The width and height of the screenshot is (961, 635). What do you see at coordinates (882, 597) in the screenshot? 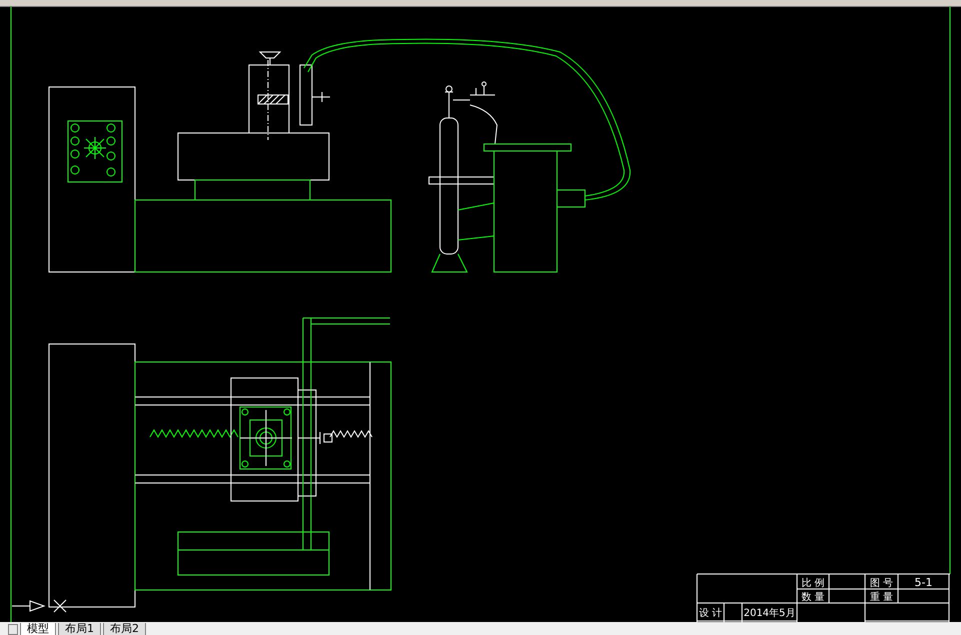
I see `title-block-label: 重 量` at bounding box center [882, 597].